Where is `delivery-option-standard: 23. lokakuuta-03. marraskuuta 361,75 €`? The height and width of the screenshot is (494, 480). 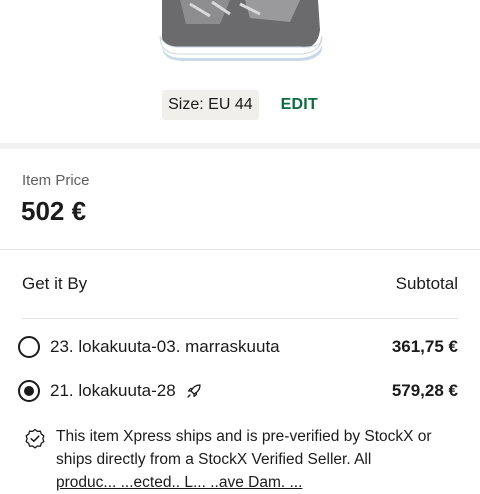 delivery-option-standard: 23. lokakuuta-03. marraskuuta 361,75 € is located at coordinates (238, 347).